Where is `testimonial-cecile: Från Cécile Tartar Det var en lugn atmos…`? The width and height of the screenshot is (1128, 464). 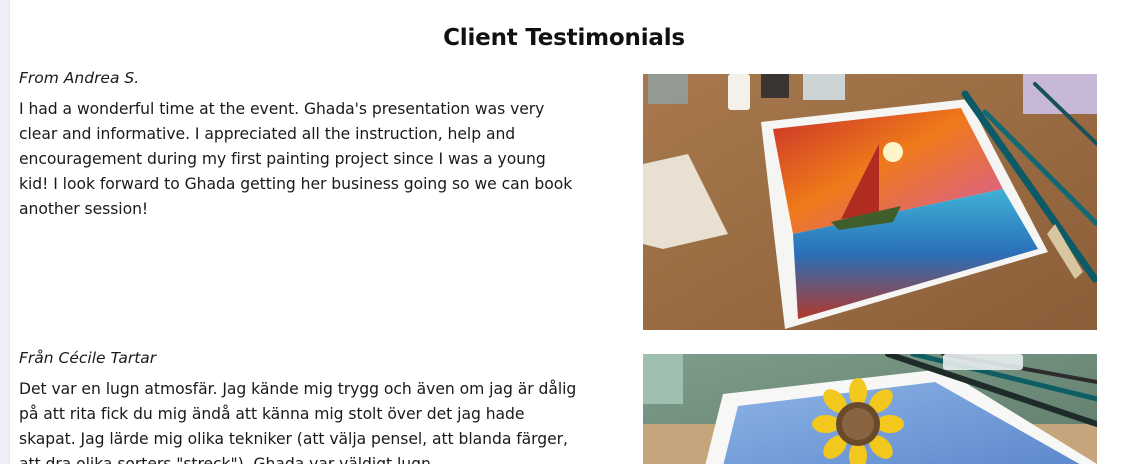 testimonial-cecile: Från Cécile Tartar Det var en lugn atmos… is located at coordinates (299, 406).